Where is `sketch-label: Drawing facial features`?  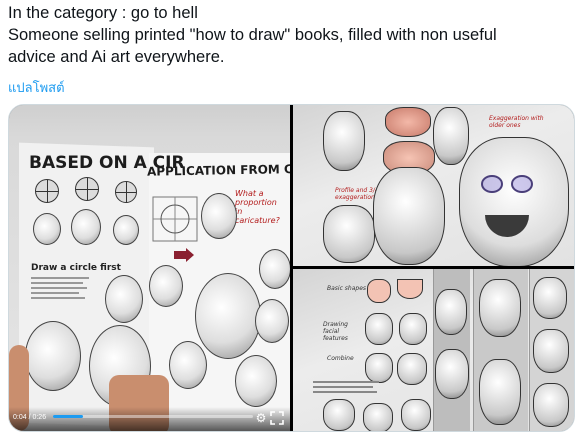 sketch-label: Drawing facial features is located at coordinates (335, 331).